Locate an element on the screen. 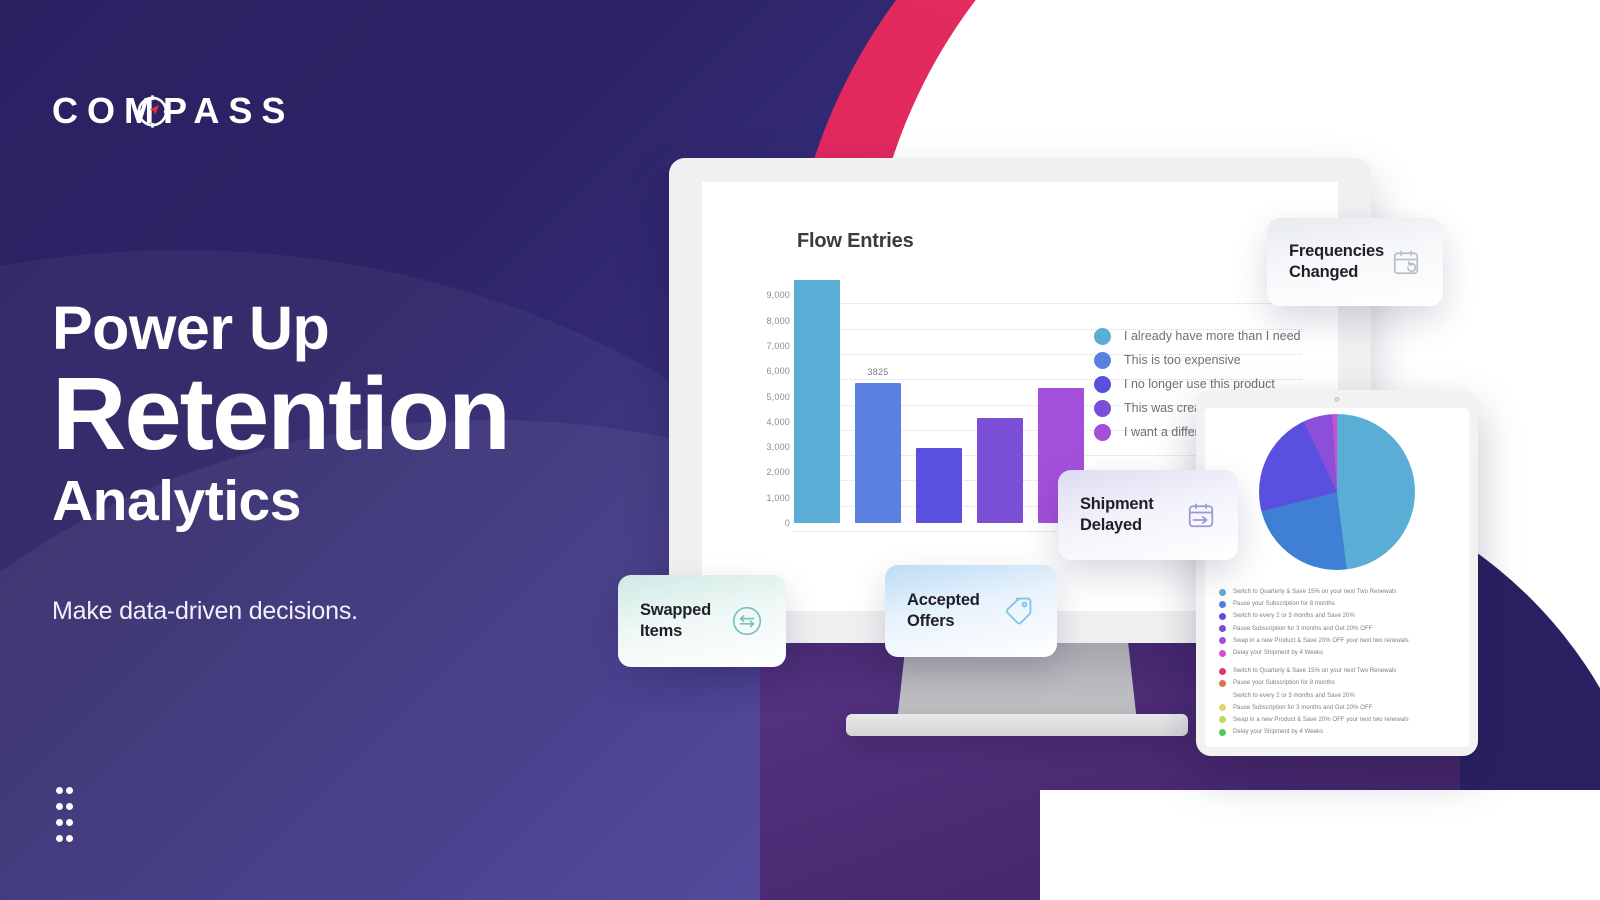 The image size is (1600, 900). headline-line-2: Retention is located at coordinates (281, 414).